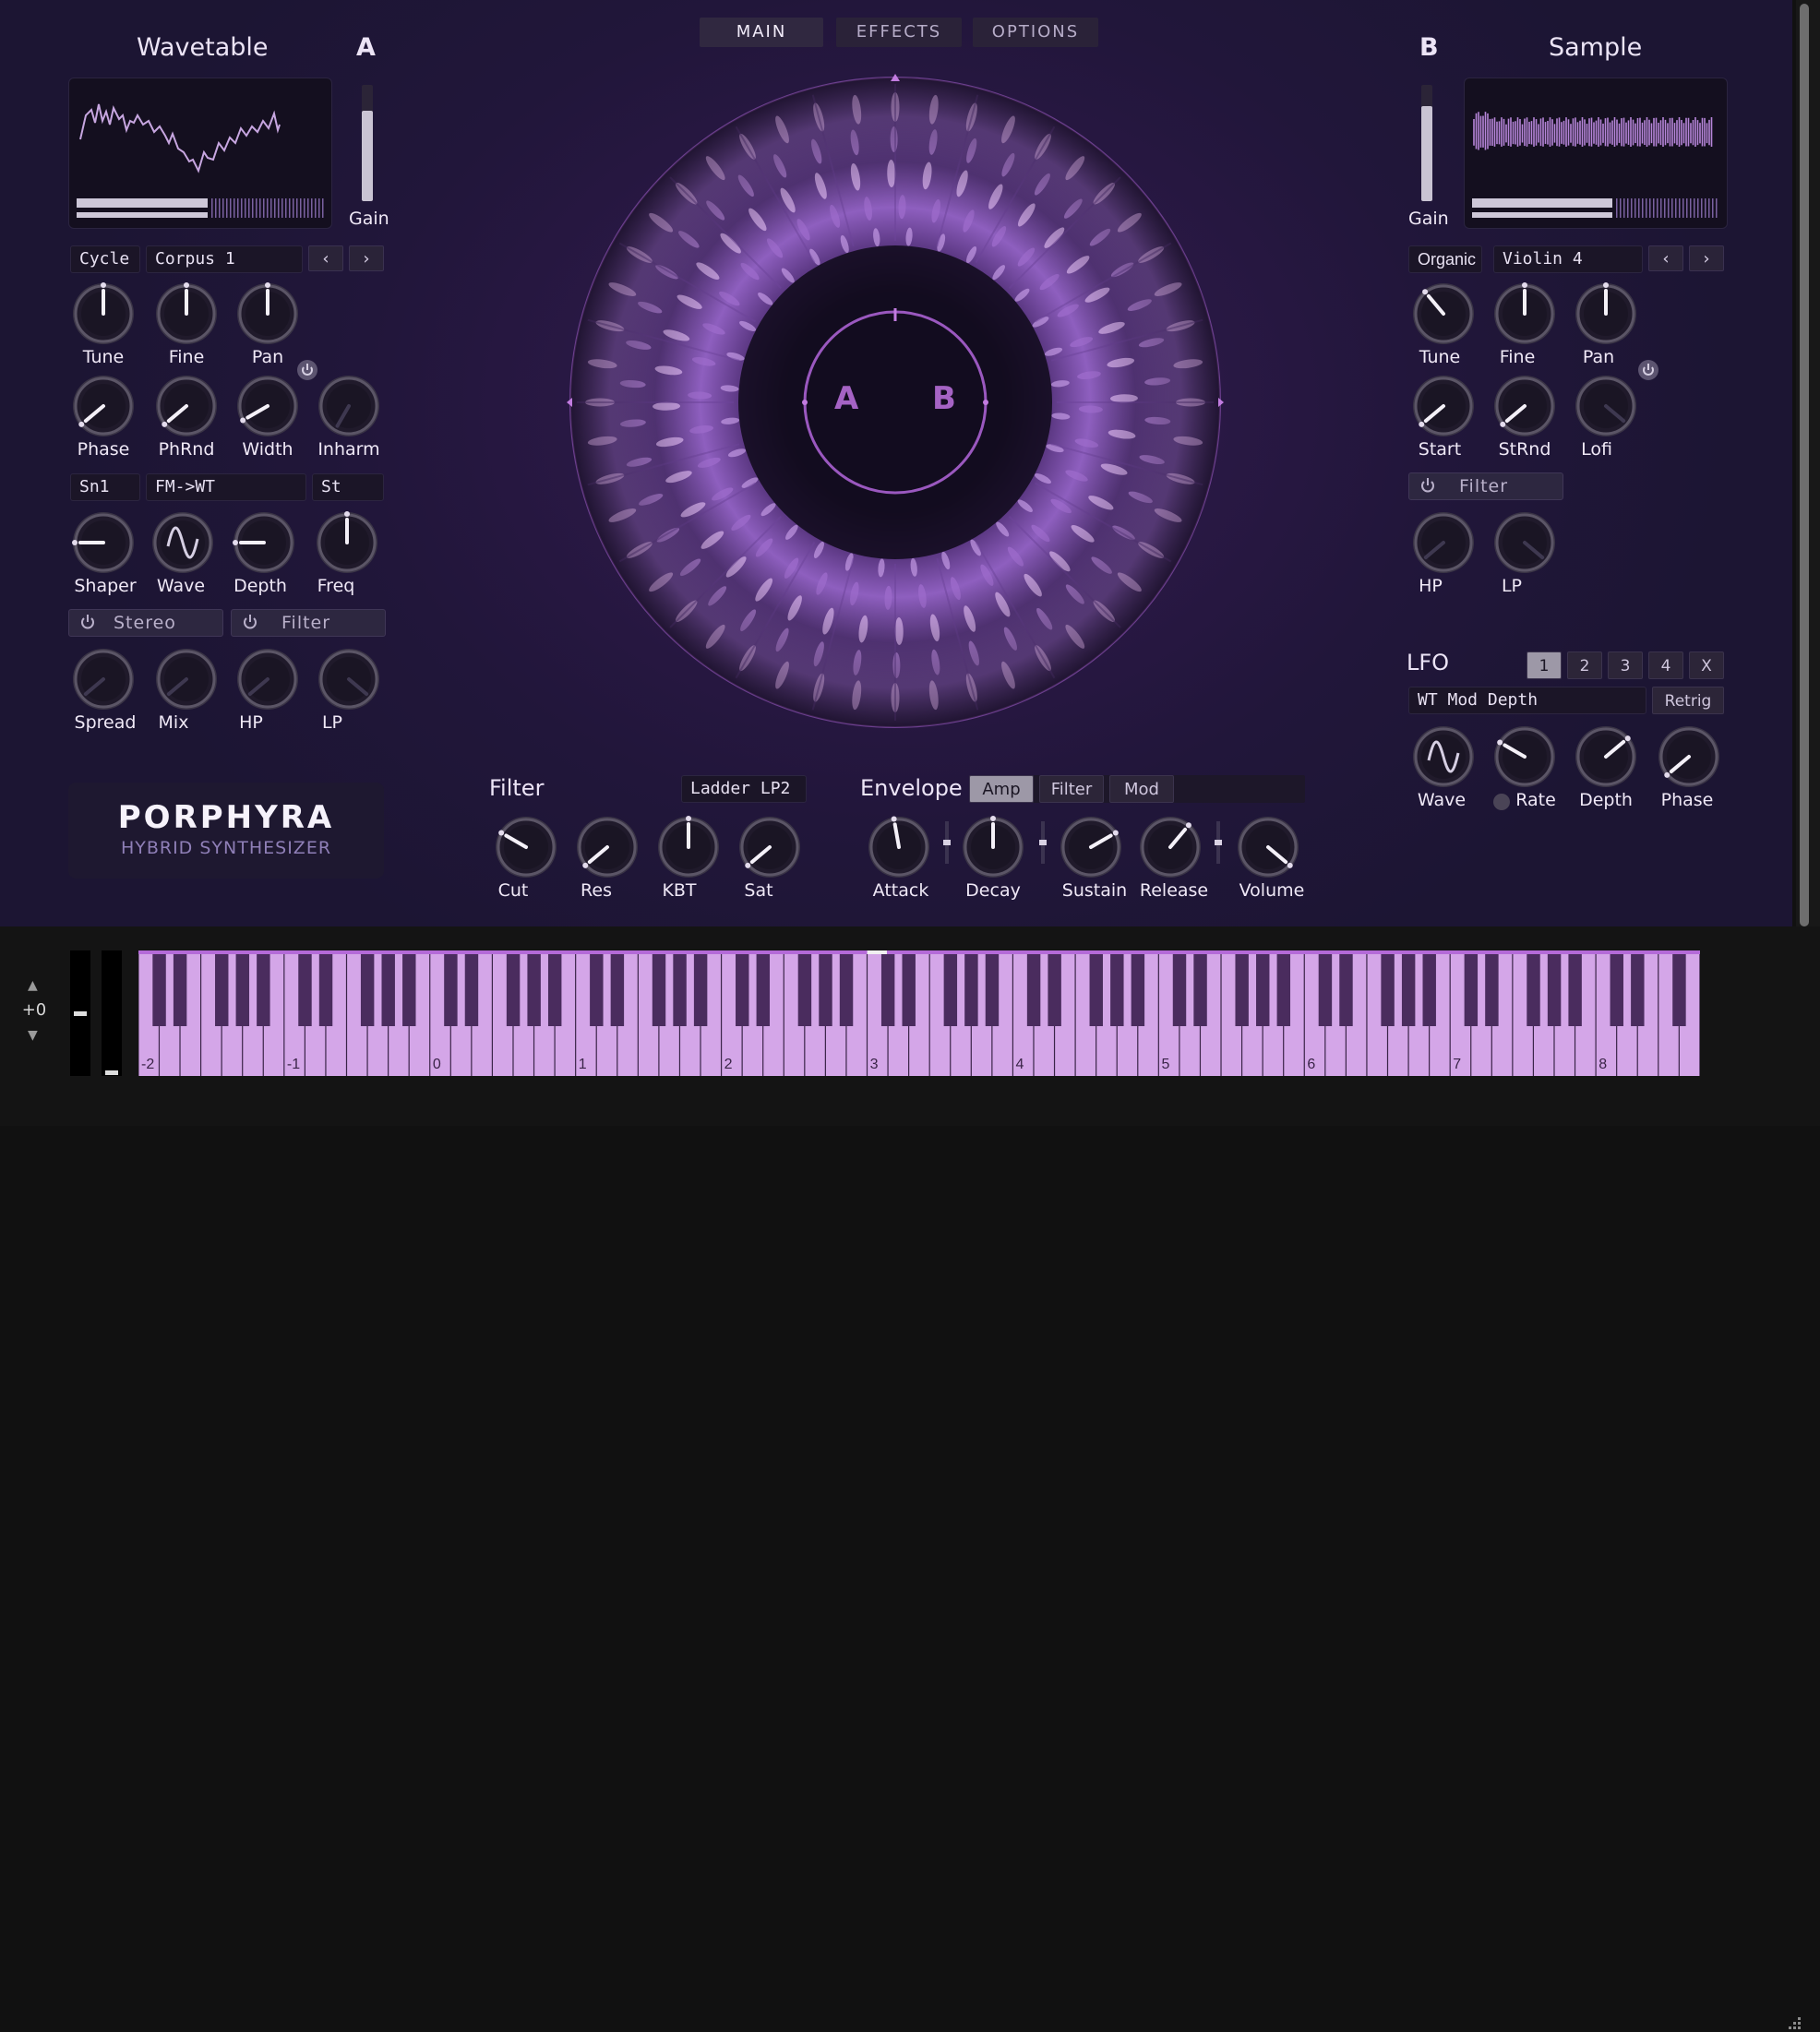 This screenshot has height=2032, width=1820. What do you see at coordinates (1141, 789) in the screenshot?
I see `envelope-tab-mod: Mod` at bounding box center [1141, 789].